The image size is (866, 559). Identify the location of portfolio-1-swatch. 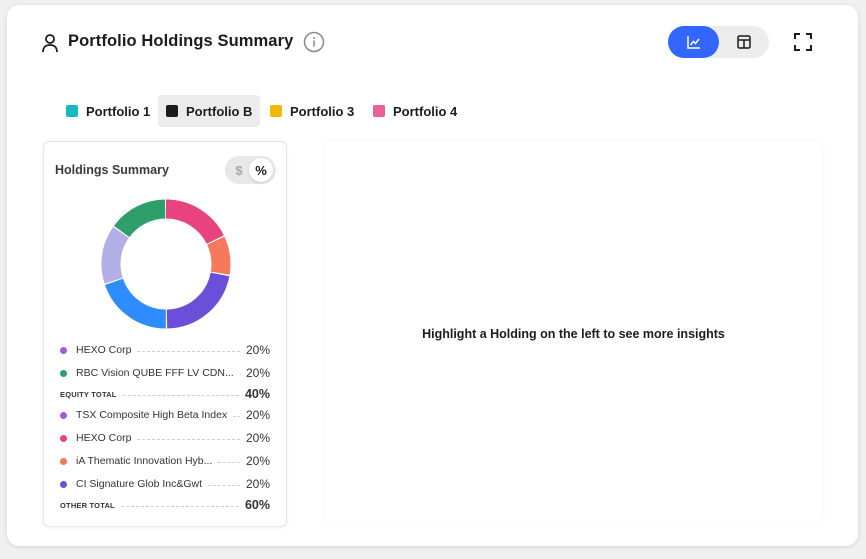
(72, 111).